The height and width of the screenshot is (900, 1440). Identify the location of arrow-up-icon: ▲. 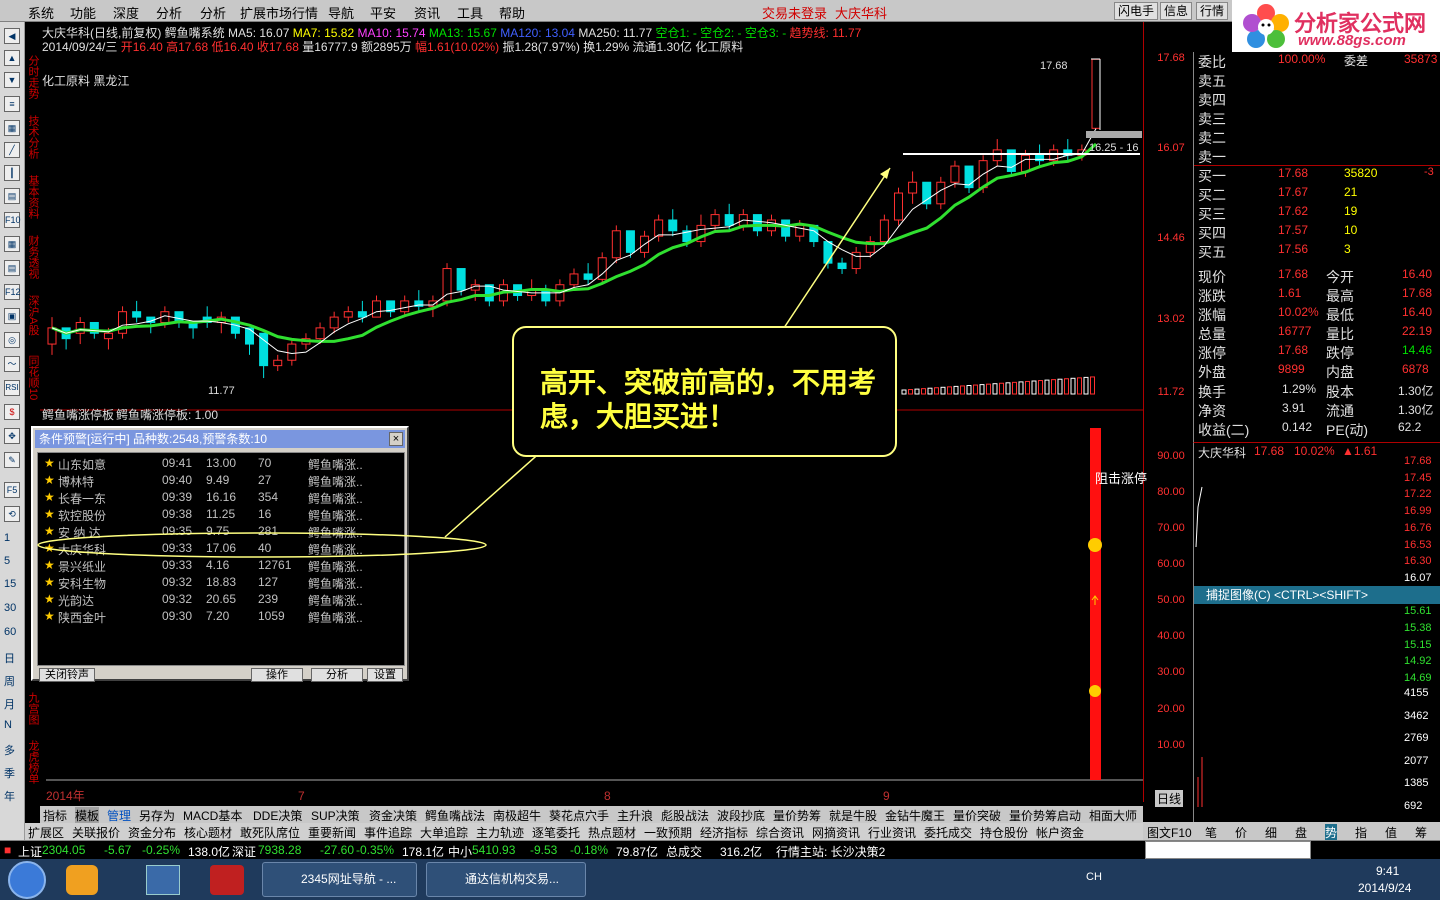
(12, 58).